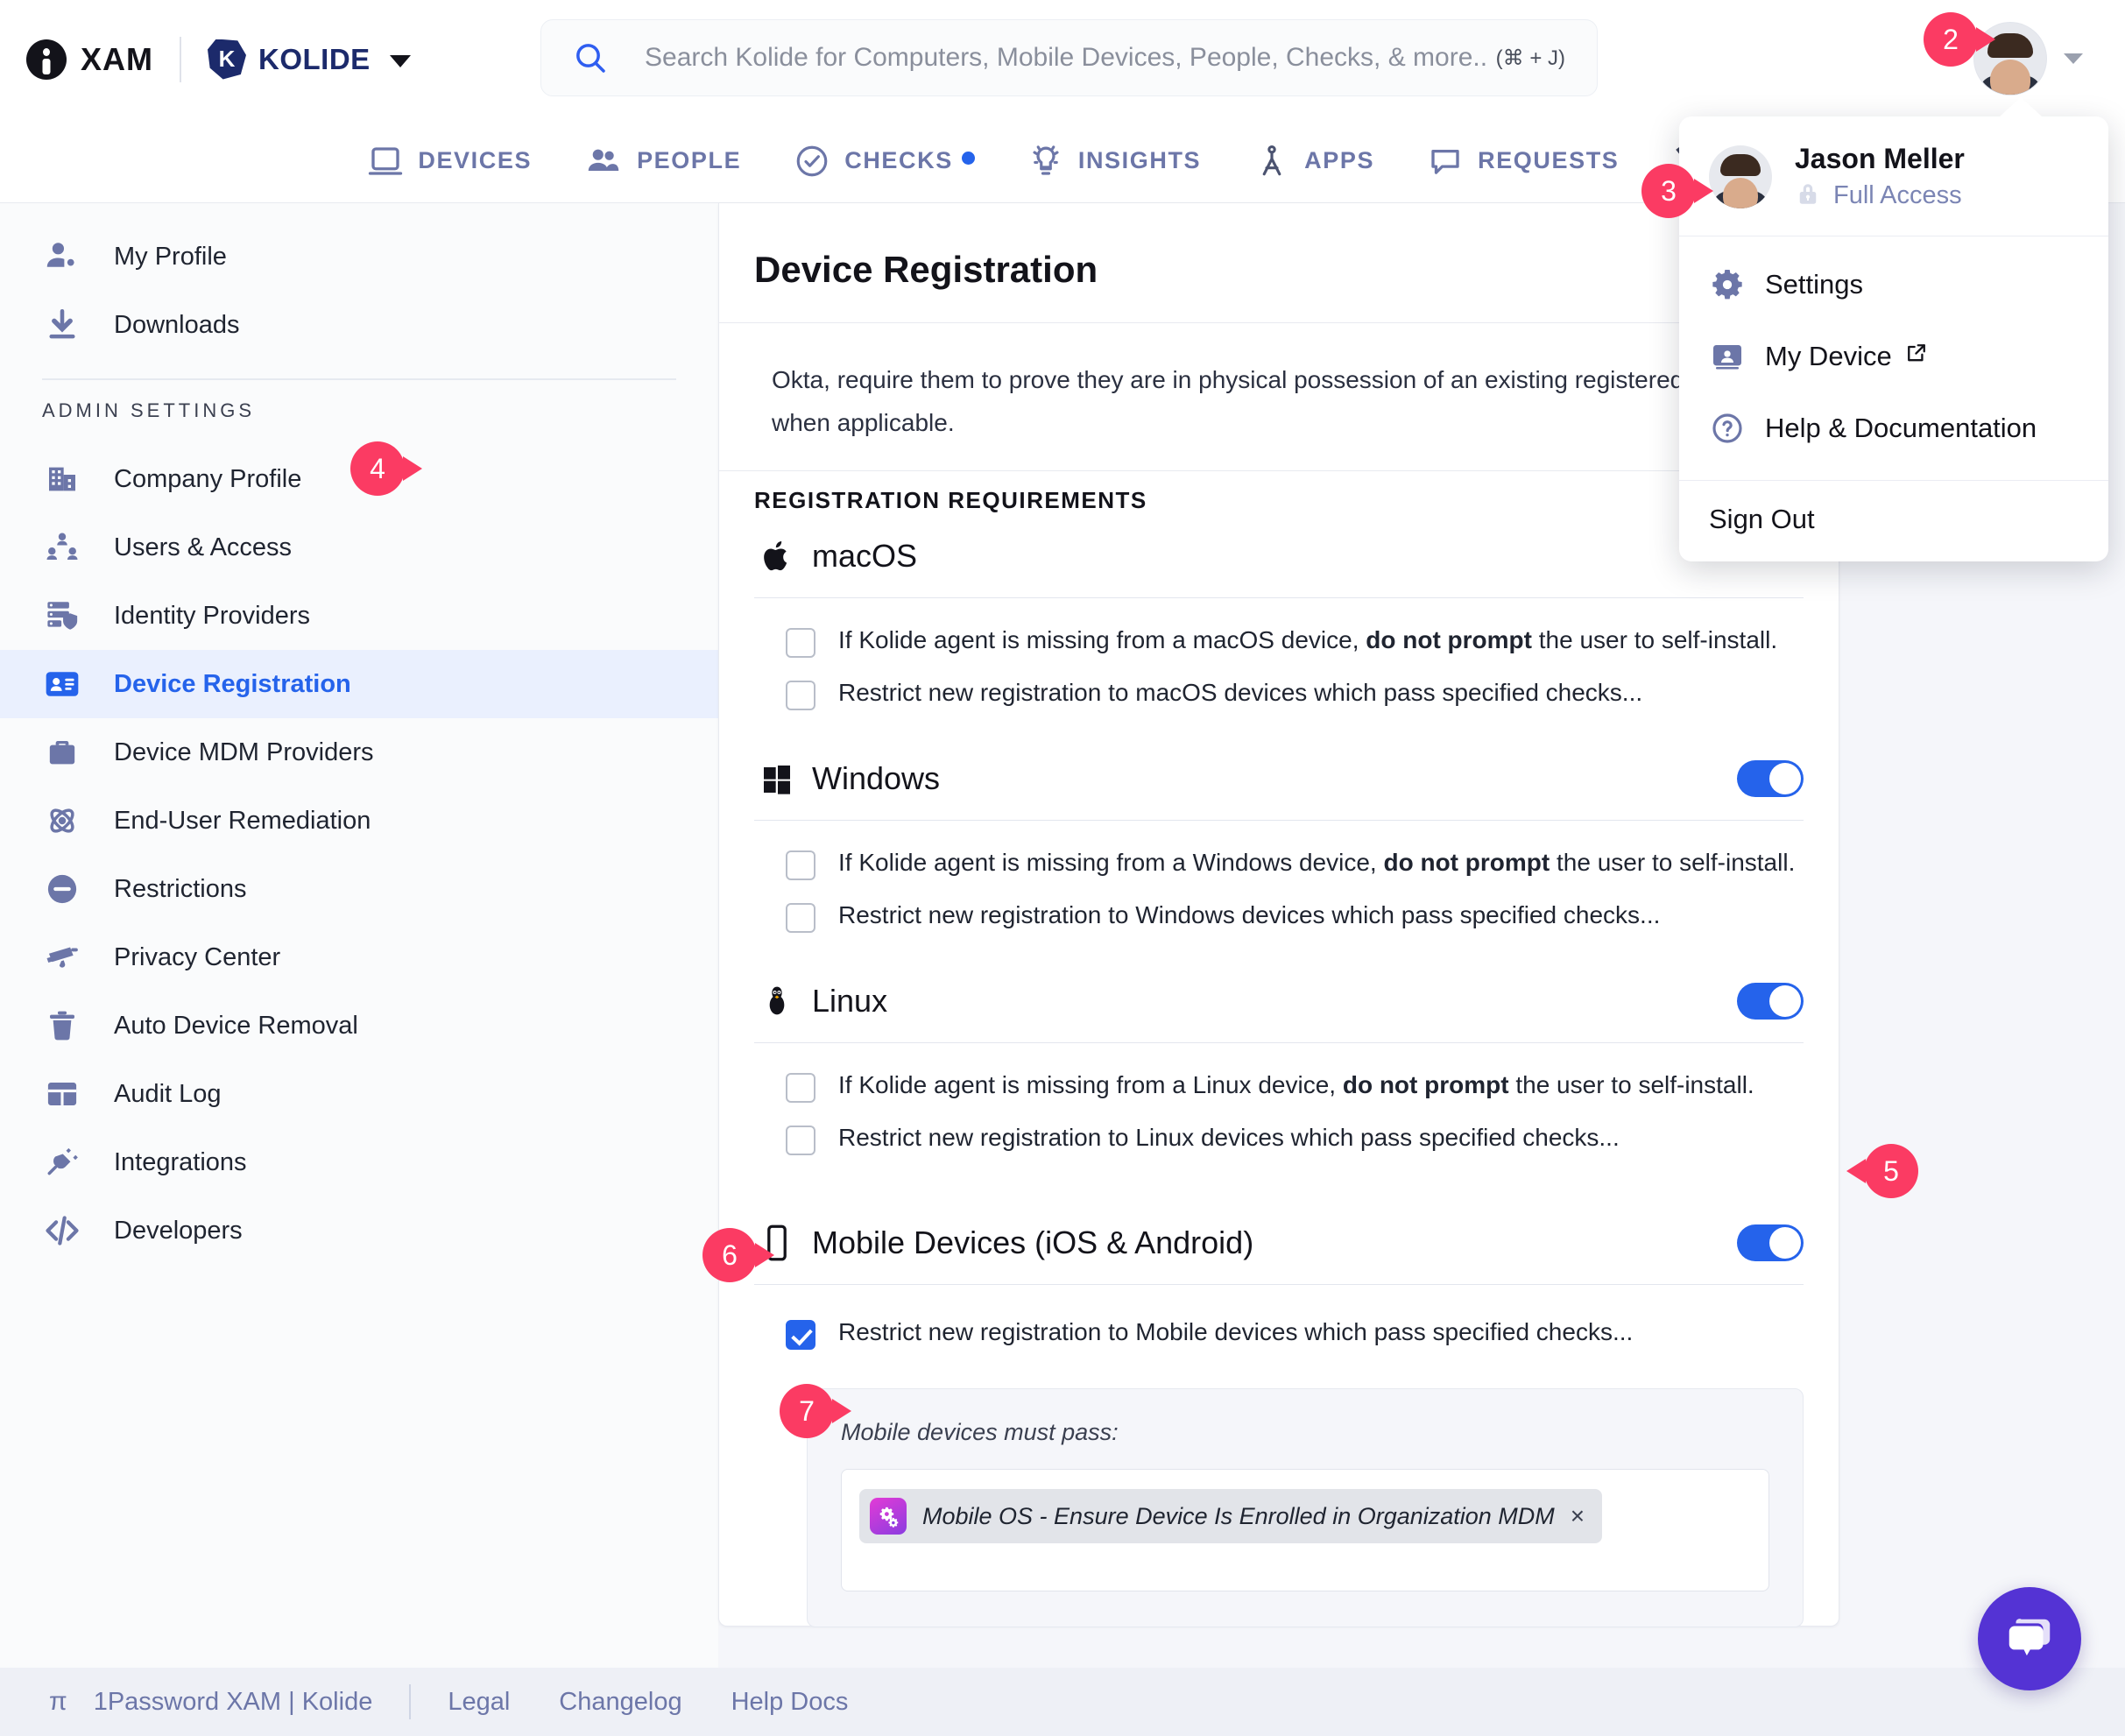 The height and width of the screenshot is (1736, 2125). What do you see at coordinates (89, 59) in the screenshot?
I see `org-logo: XAM` at bounding box center [89, 59].